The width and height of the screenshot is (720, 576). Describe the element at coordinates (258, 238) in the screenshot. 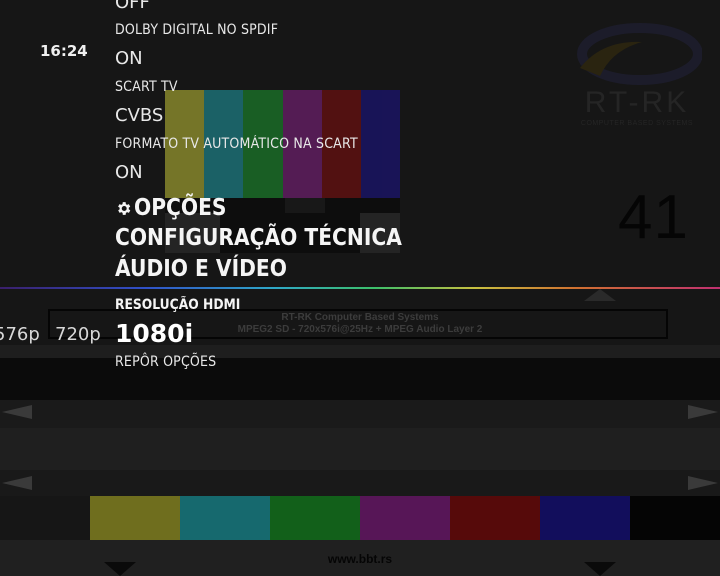

I see `breadcrumb-technical-config: CONFIGURAÇÃO TÉCNICA` at that location.